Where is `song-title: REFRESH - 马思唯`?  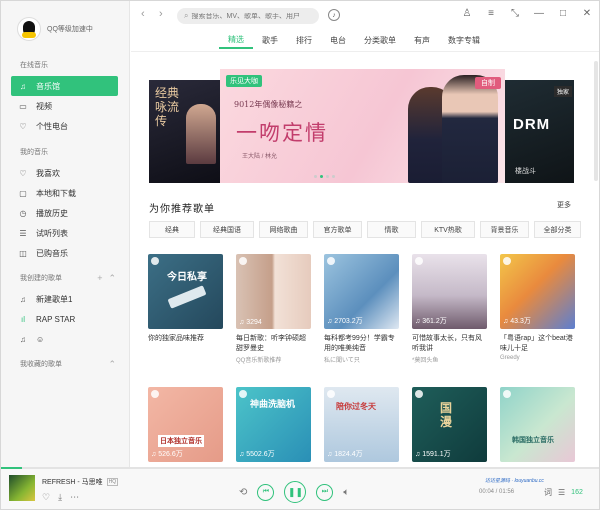 song-title: REFRESH - 马思唯 is located at coordinates (72, 482).